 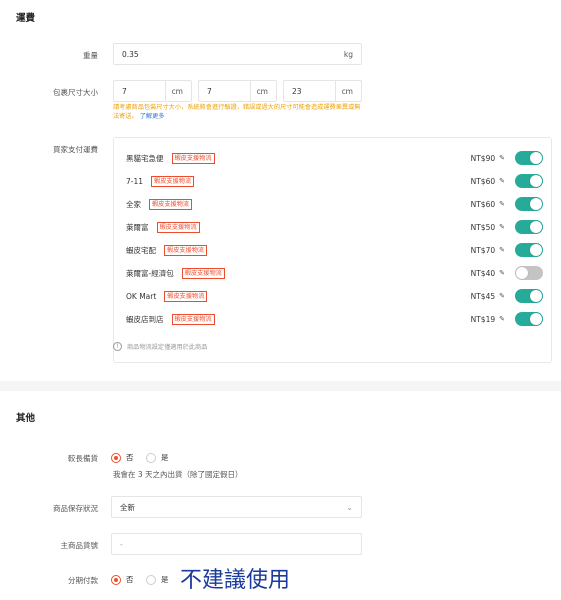 What do you see at coordinates (124, 91) in the screenshot?
I see `length-value: 7` at bounding box center [124, 91].